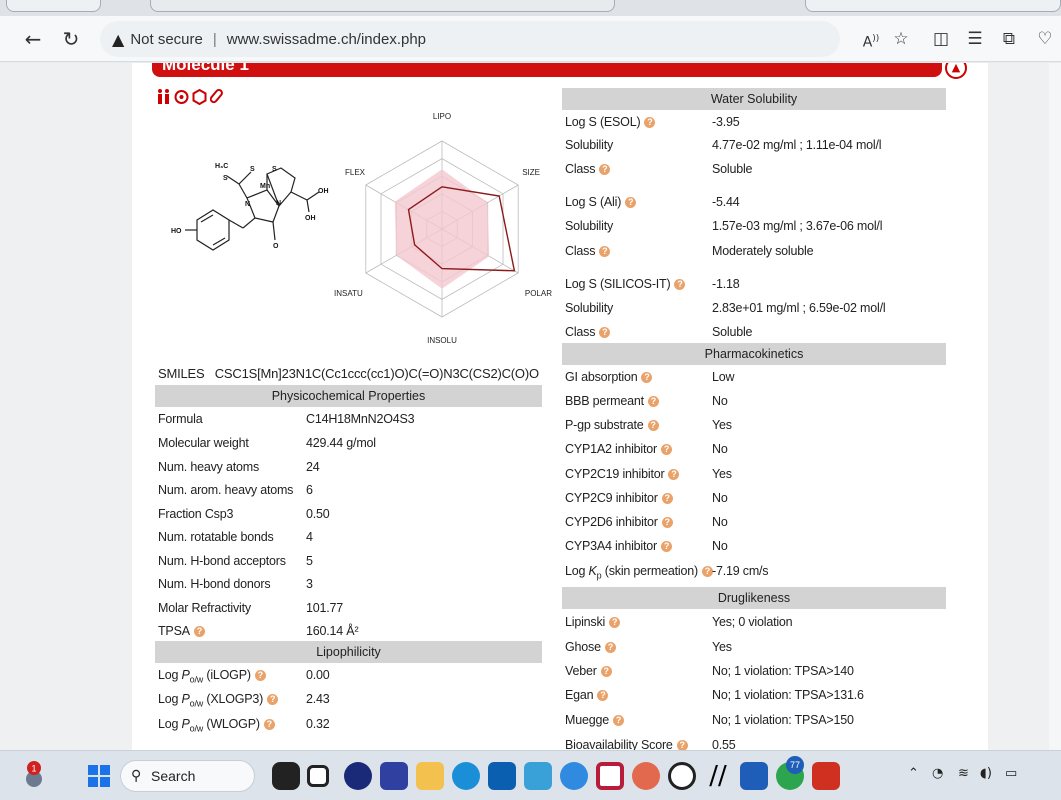  Describe the element at coordinates (430, 776) in the screenshot. I see `file-explorer-icon` at that location.